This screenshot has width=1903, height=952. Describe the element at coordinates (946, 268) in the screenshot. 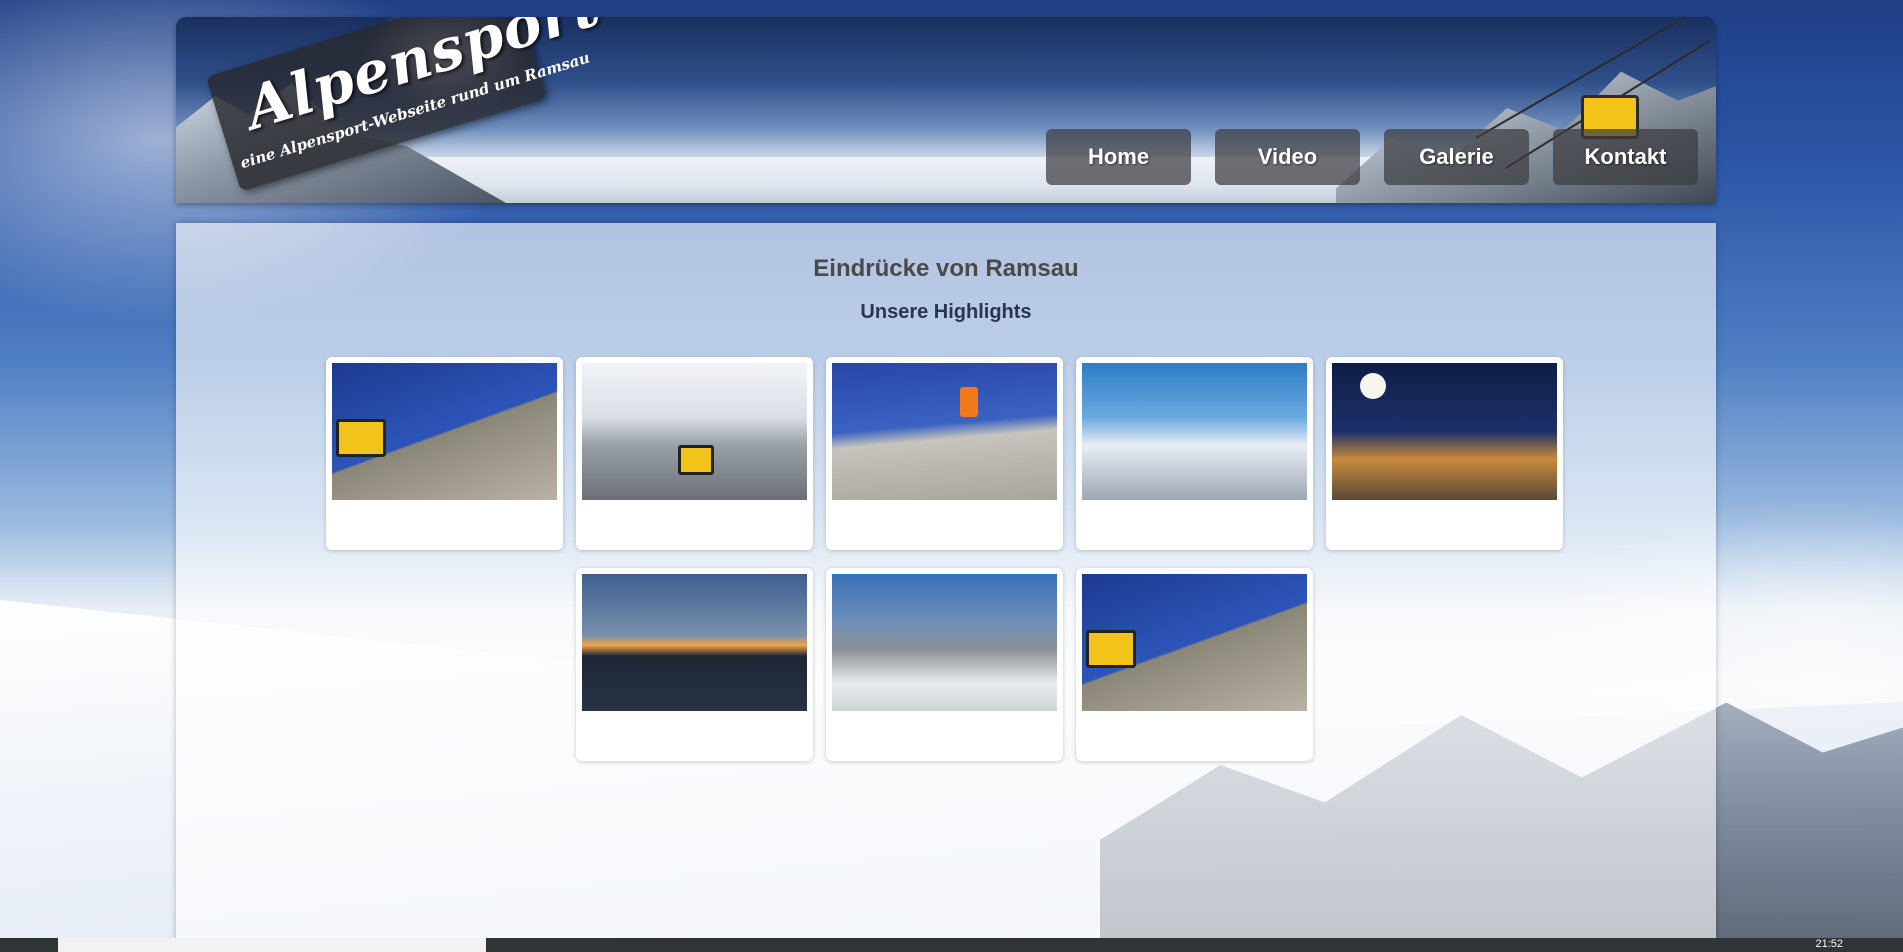

I see `page-title: Eindrücke von Ramsau` at that location.